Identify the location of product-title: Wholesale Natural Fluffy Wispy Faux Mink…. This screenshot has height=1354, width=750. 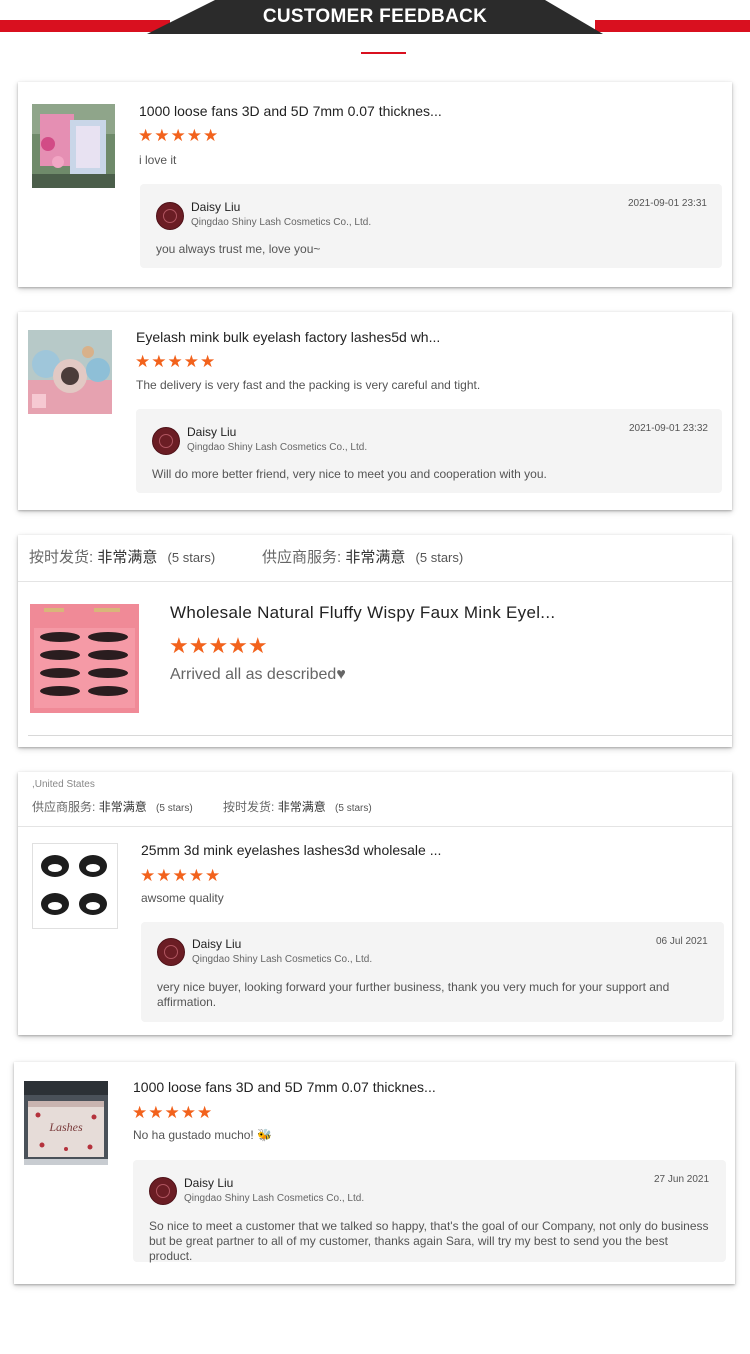
(362, 613).